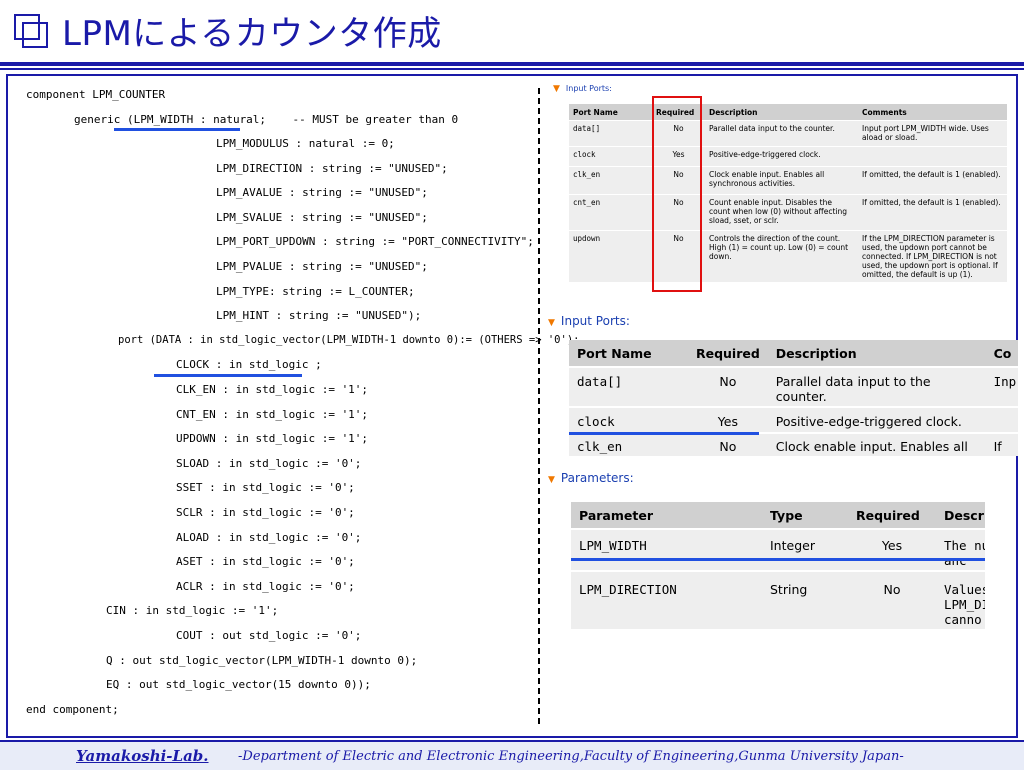 This screenshot has width=1024, height=770. Describe the element at coordinates (610, 112) in the screenshot. I see `col-header: Port Name` at that location.